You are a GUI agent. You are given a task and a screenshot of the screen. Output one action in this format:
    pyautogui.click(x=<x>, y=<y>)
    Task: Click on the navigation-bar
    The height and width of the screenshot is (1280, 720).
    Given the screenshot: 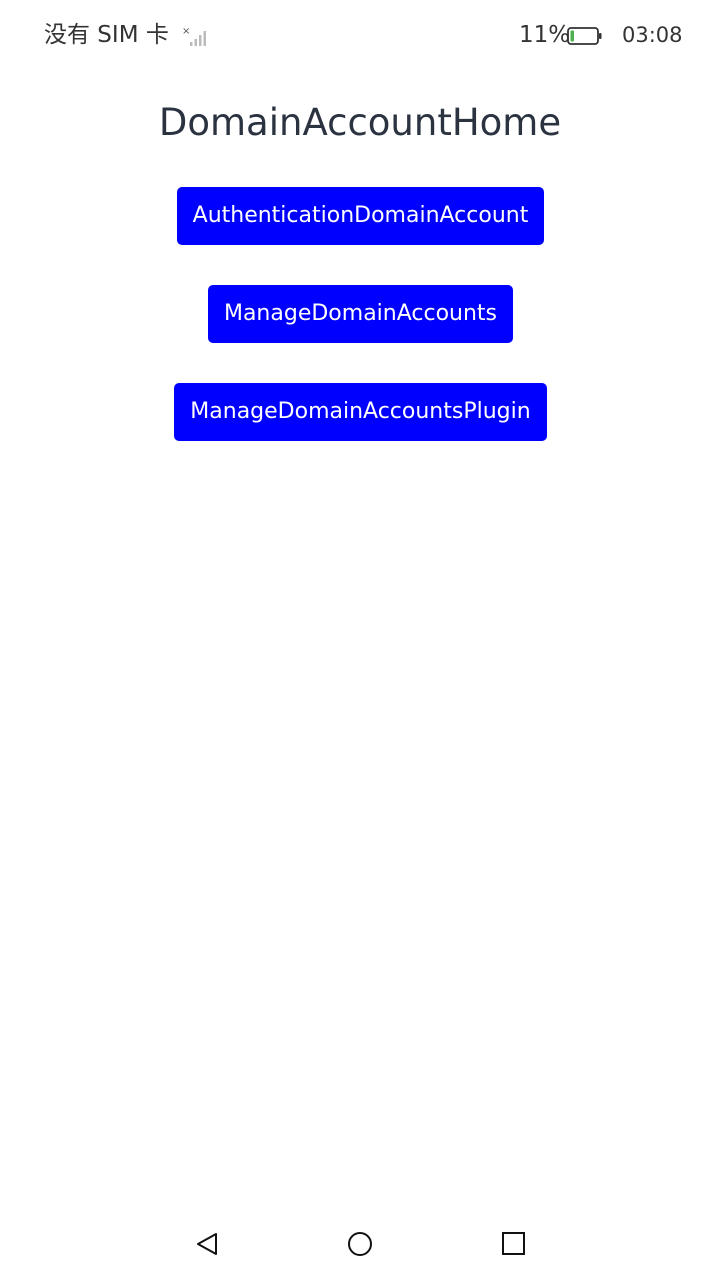 What is the action you would take?
    pyautogui.click(x=360, y=1244)
    